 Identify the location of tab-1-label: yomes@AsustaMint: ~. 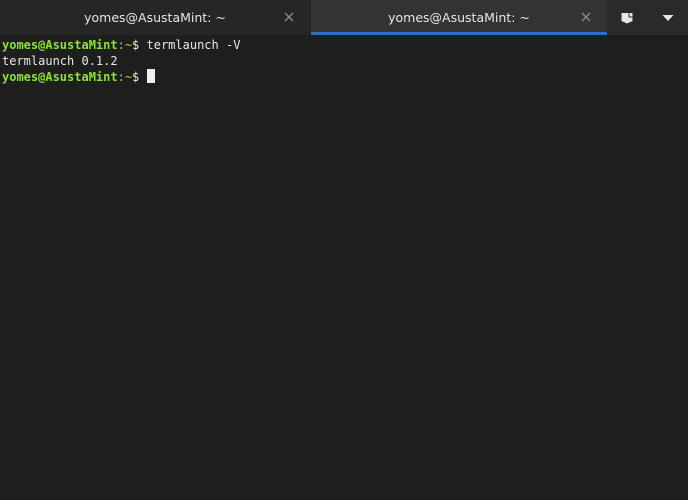
(155, 17).